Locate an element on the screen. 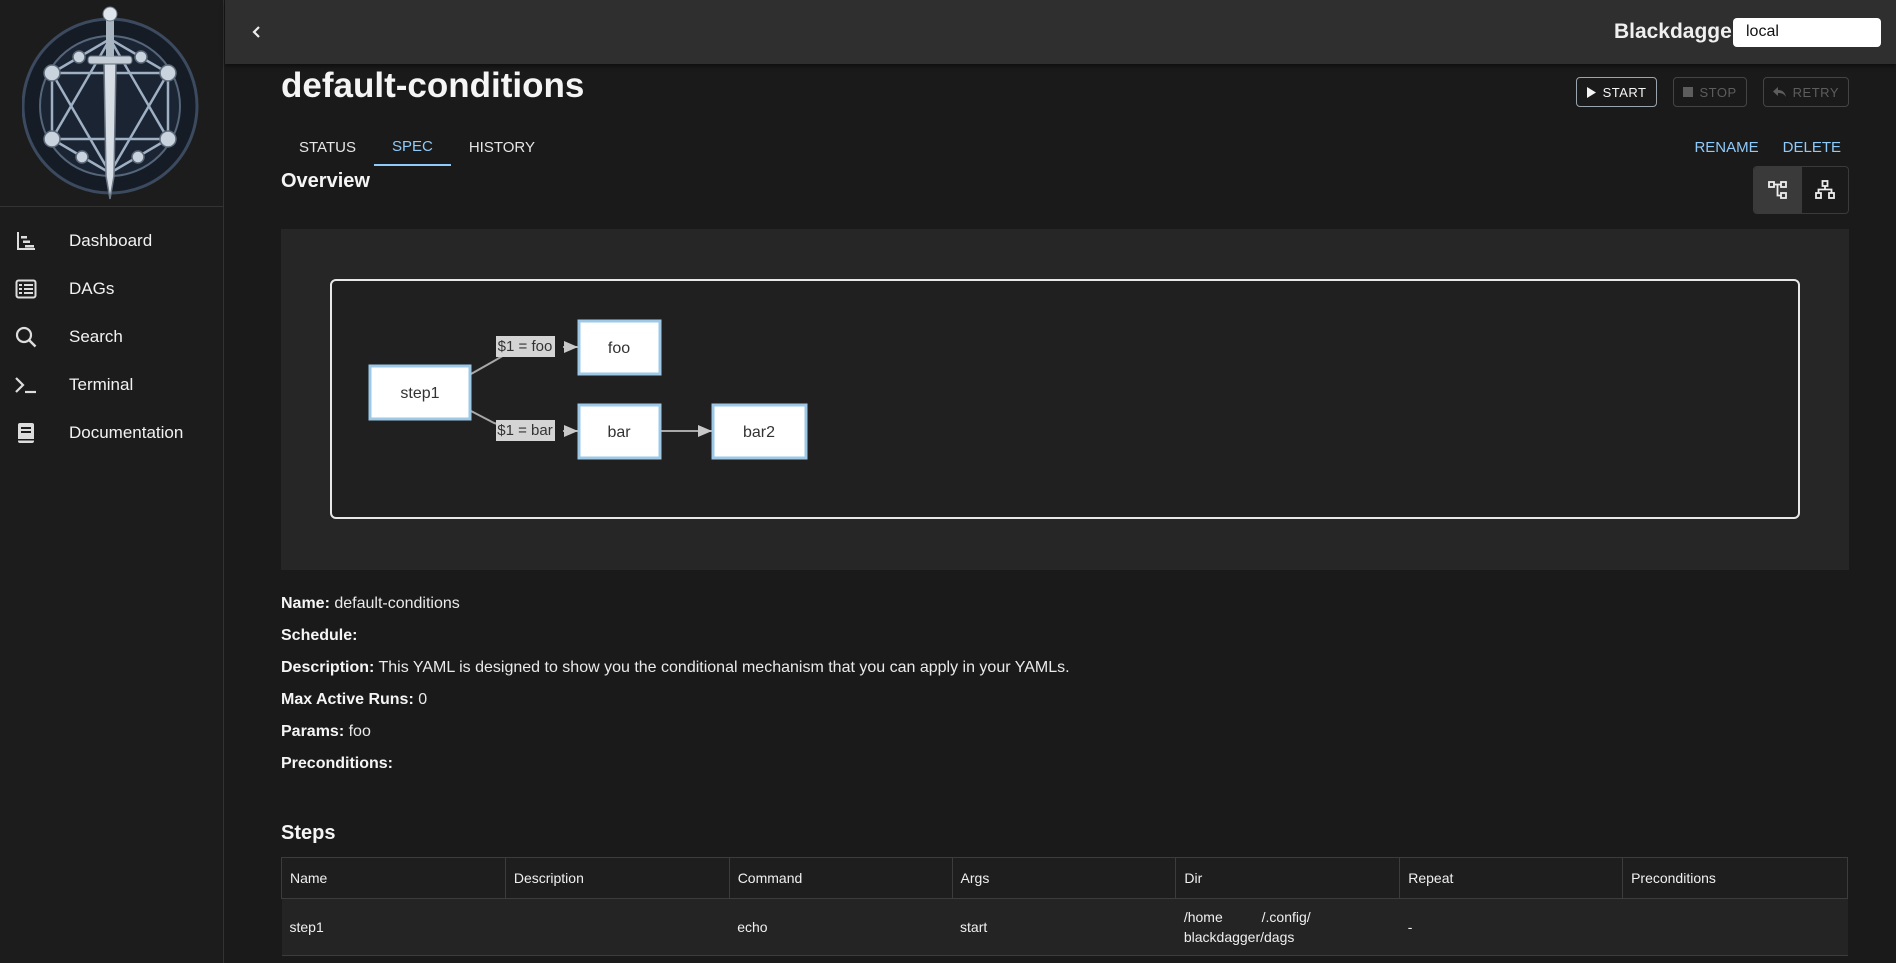 Image resolution: width=1896 pixels, height=963 pixels. sidebar-item-terminal: Terminal is located at coordinates (111, 385).